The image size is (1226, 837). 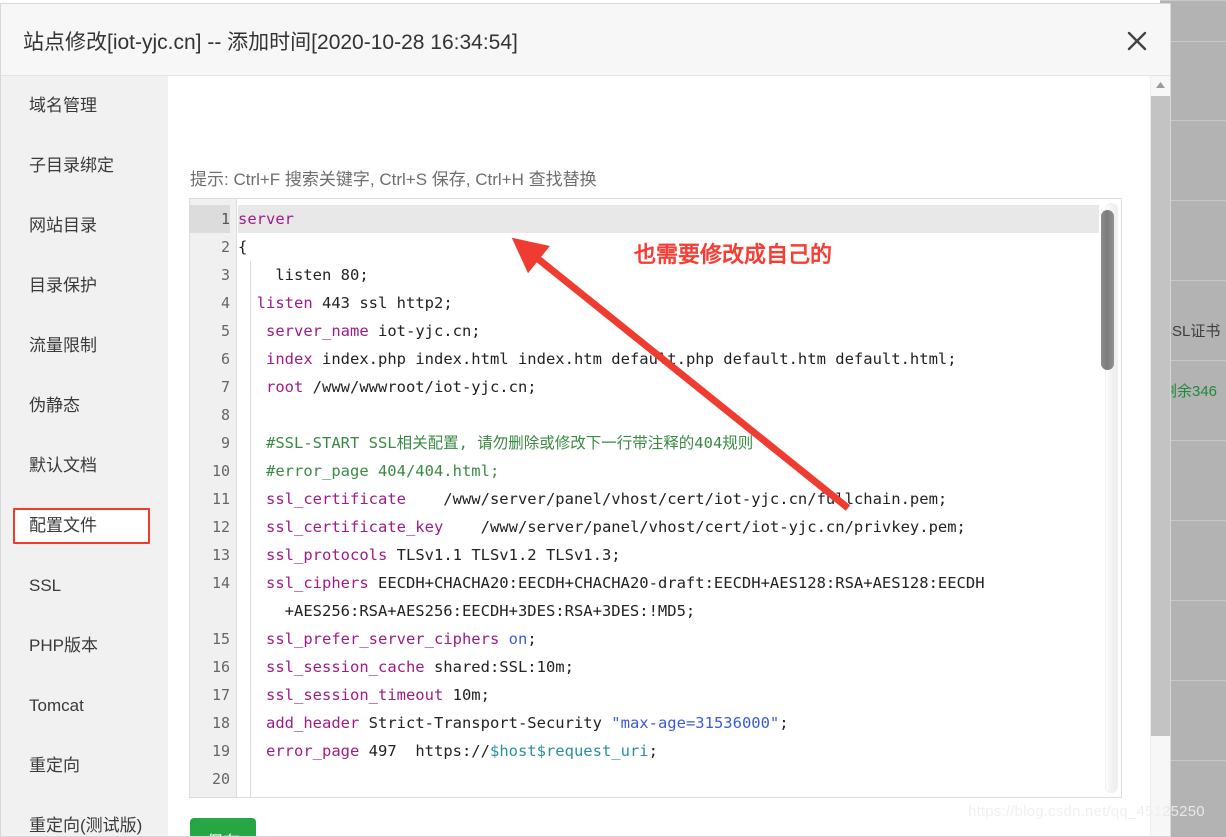 I want to click on code-token: 443 ssl http2;, so click(x=382, y=303).